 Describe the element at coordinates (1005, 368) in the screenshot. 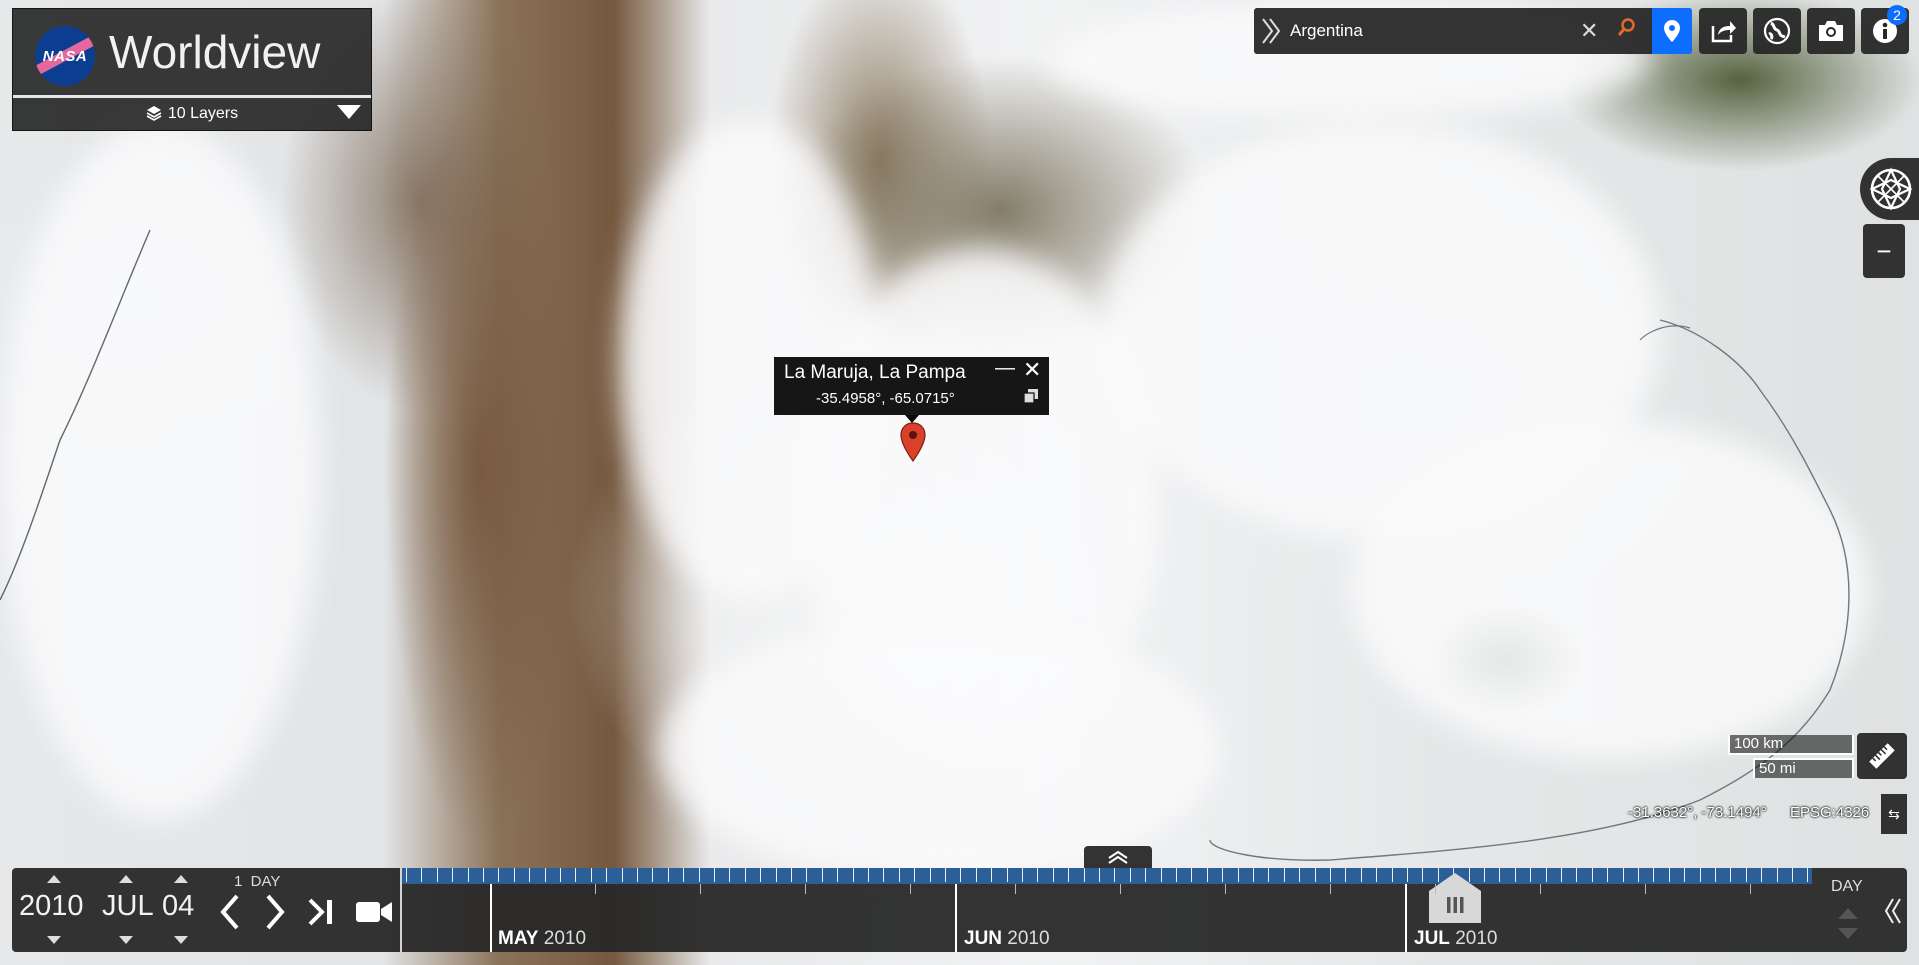

I see `minimize-popup-icon: —` at that location.